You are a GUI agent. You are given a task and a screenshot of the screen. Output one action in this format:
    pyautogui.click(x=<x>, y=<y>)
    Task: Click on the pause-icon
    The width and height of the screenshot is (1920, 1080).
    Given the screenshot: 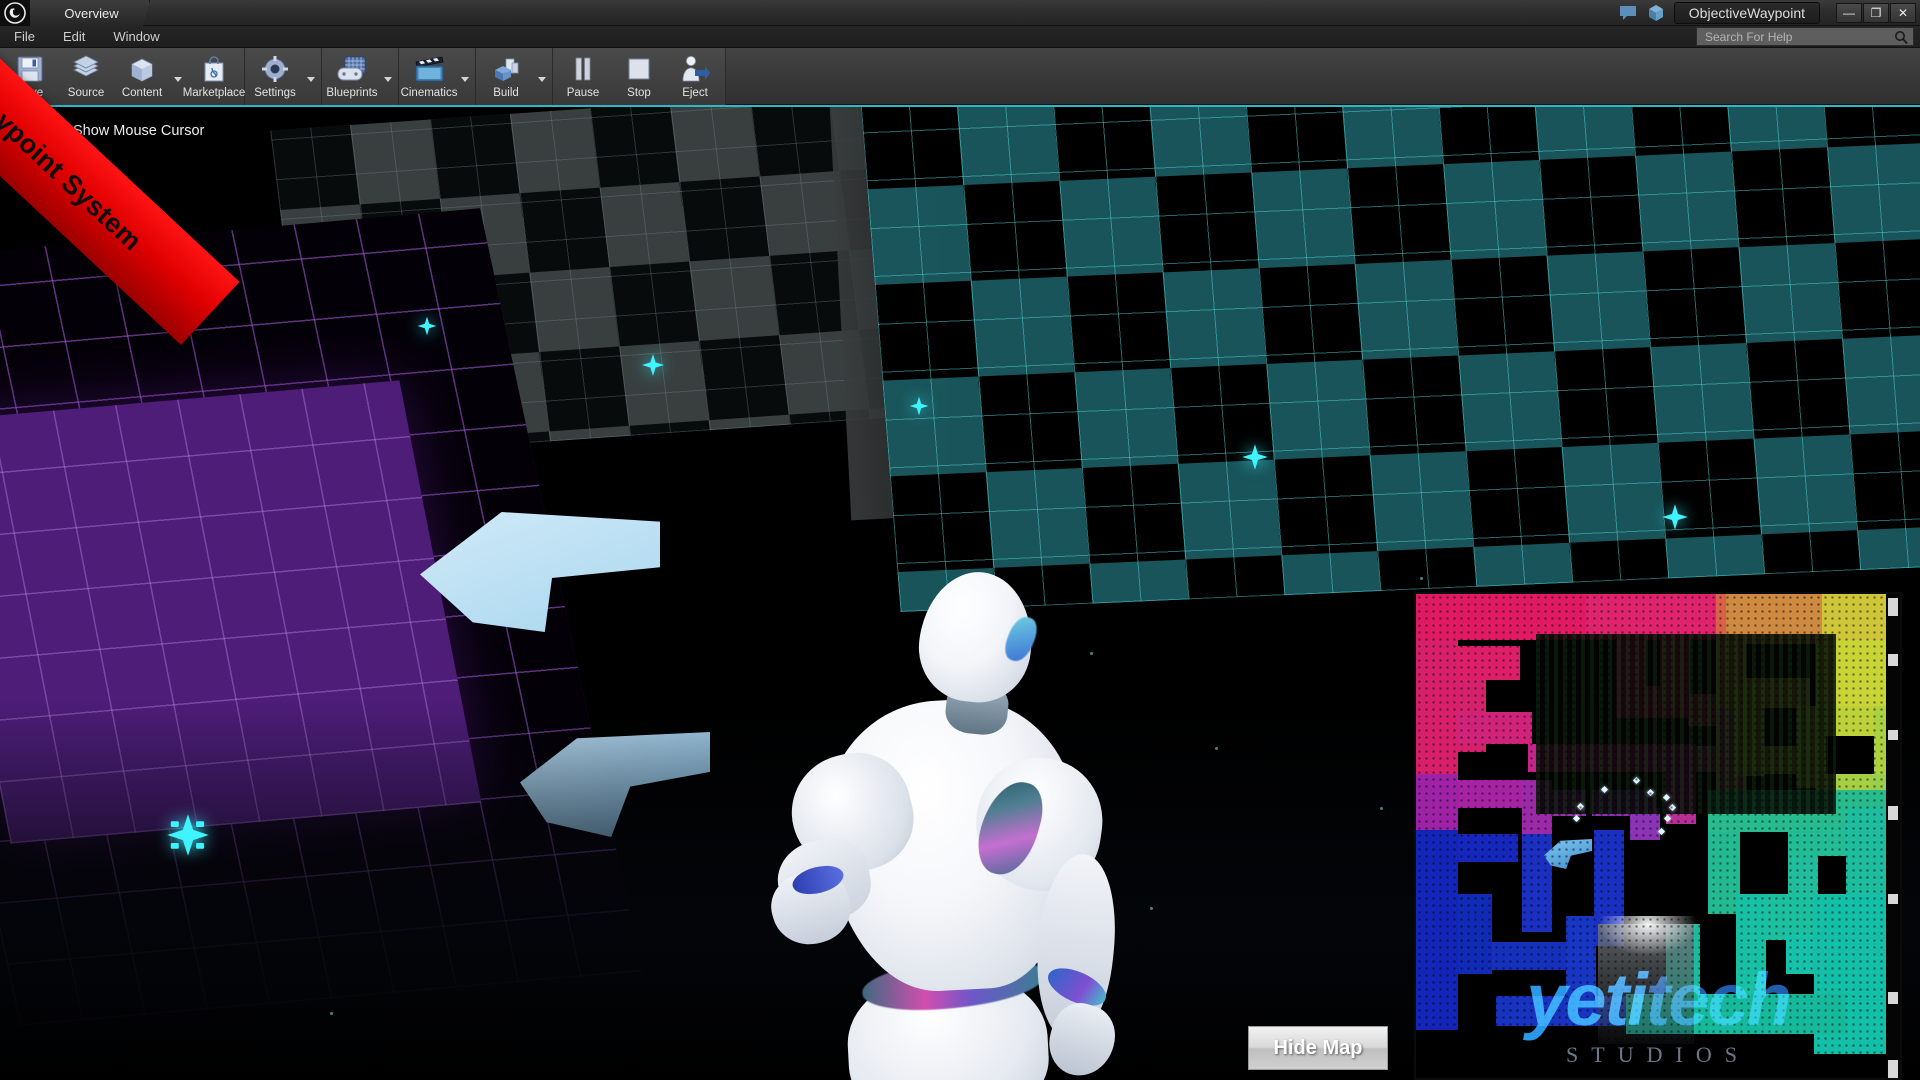 What is the action you would take?
    pyautogui.click(x=583, y=69)
    